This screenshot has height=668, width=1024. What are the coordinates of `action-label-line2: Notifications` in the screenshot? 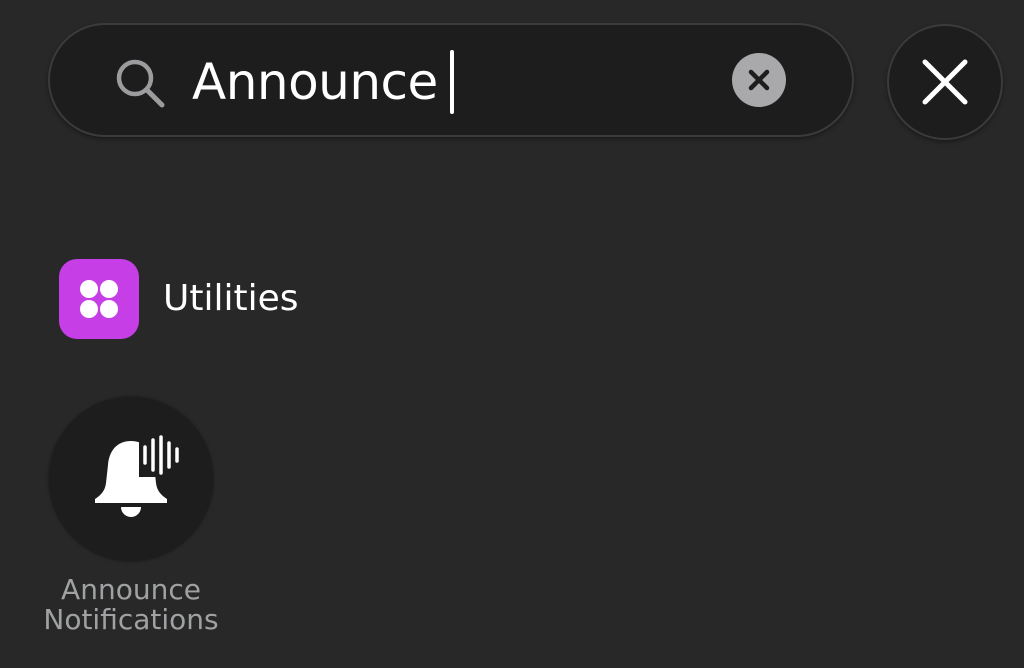 It's located at (131, 619).